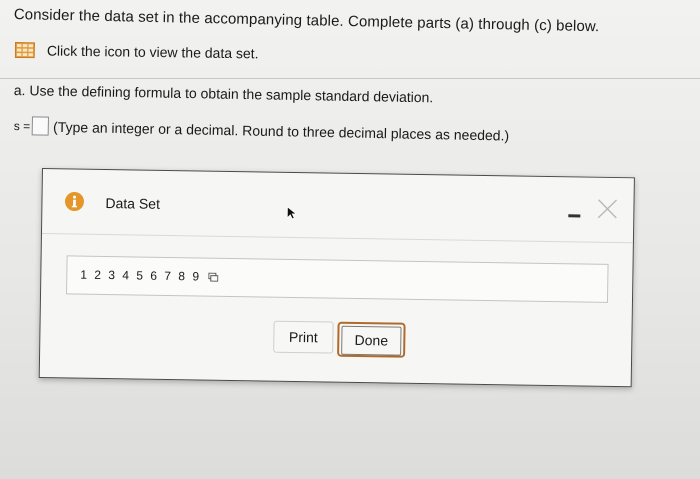 This screenshot has width=700, height=479. I want to click on copy-icon, so click(213, 277).